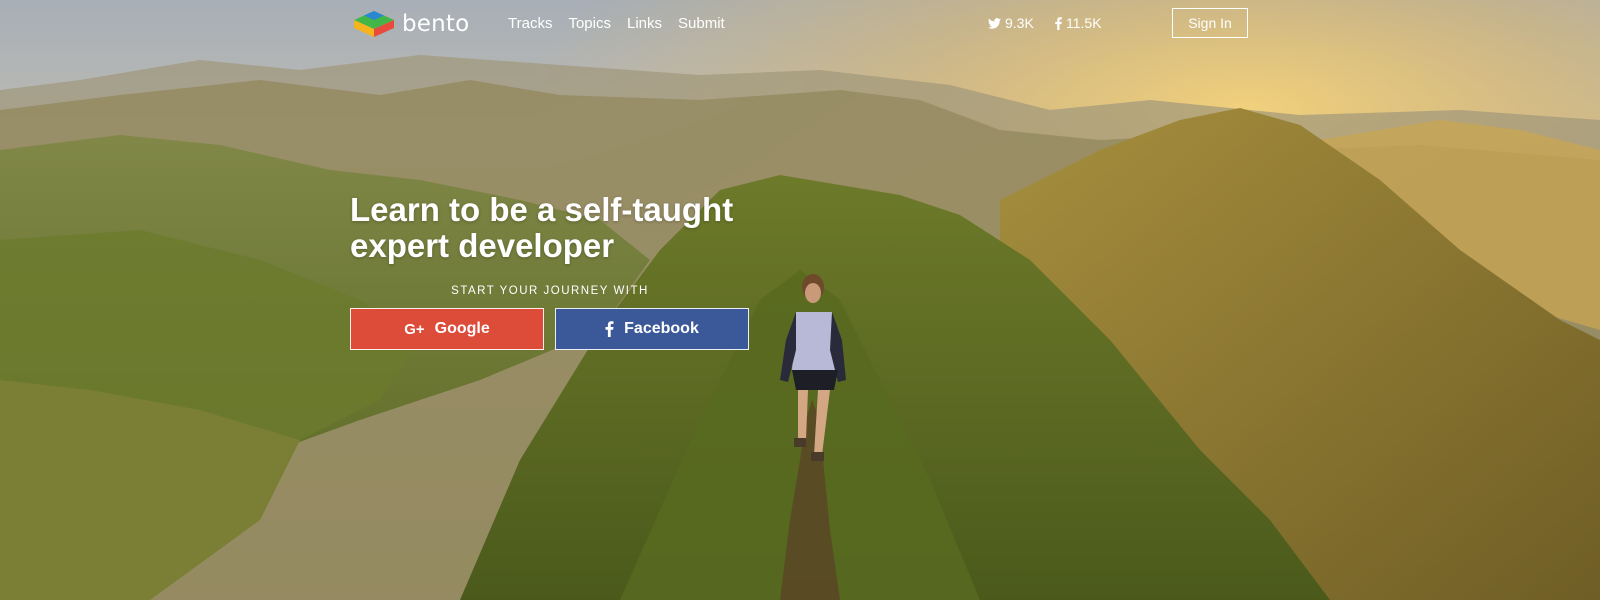 This screenshot has width=1600, height=600. I want to click on hero-subtitle: START YOUR JOURNEY WITH, so click(550, 291).